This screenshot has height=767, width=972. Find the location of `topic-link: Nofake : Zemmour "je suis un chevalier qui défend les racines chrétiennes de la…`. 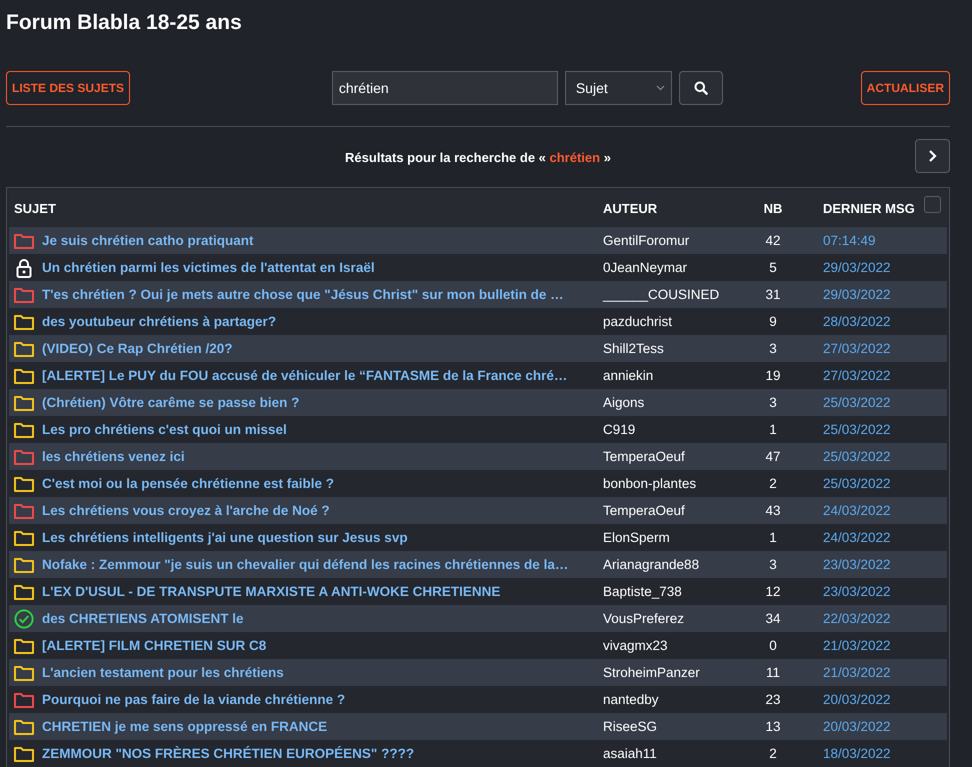

topic-link: Nofake : Zemmour "je suis un chevalier qui défend les racines chrétiennes de la… is located at coordinates (305, 564).